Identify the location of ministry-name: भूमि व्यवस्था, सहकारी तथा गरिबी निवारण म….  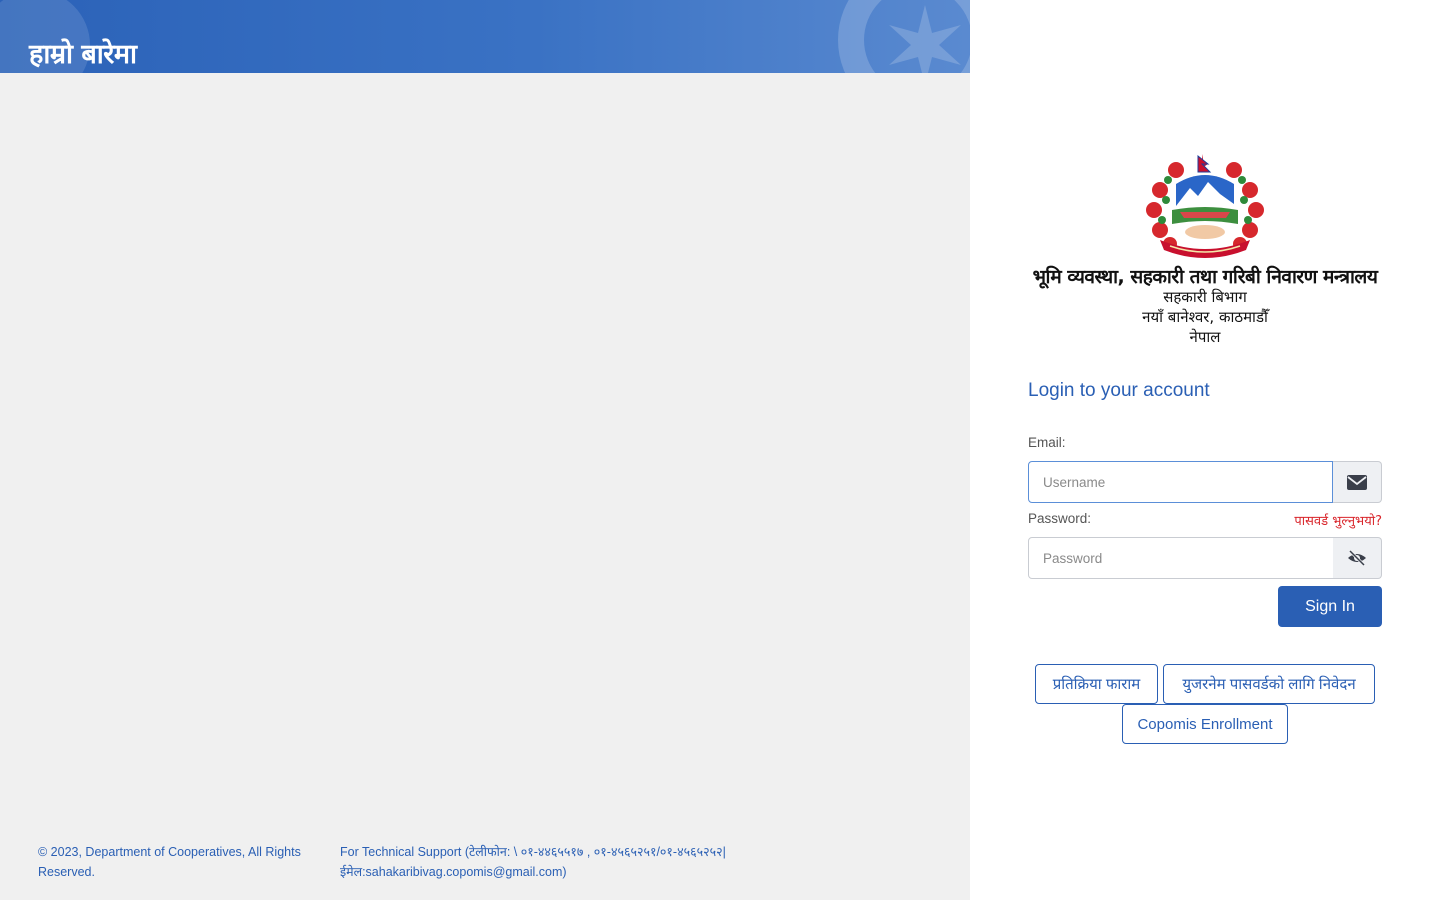
(1205, 277).